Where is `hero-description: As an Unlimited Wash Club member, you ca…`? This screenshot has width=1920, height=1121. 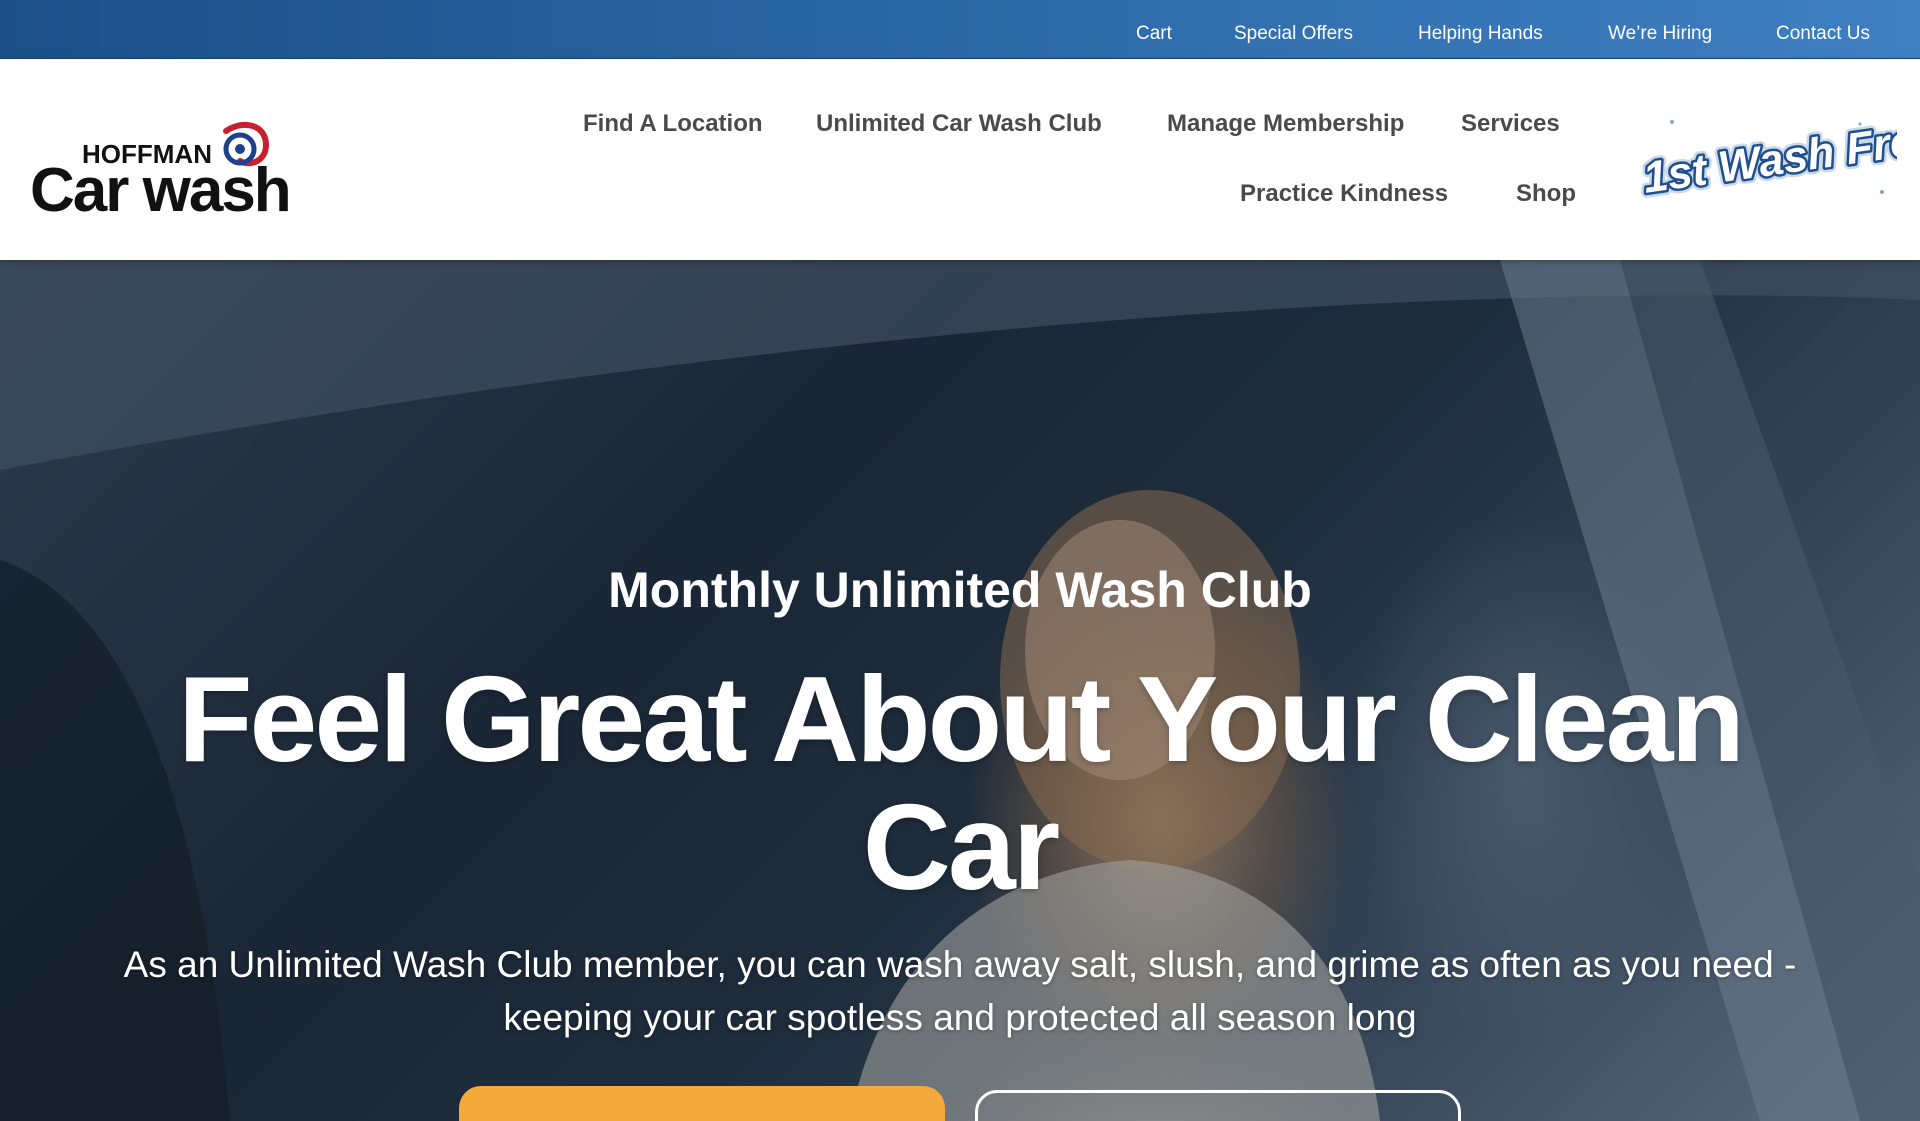 hero-description: As an Unlimited Wash Club member, you ca… is located at coordinates (960, 991).